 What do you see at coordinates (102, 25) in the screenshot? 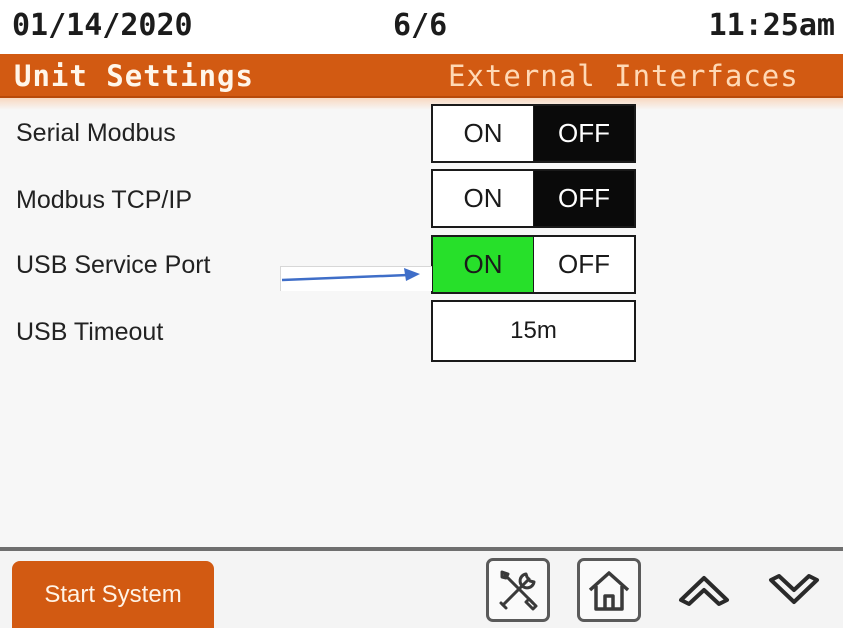
I see `status-date: 01/14/2020` at bounding box center [102, 25].